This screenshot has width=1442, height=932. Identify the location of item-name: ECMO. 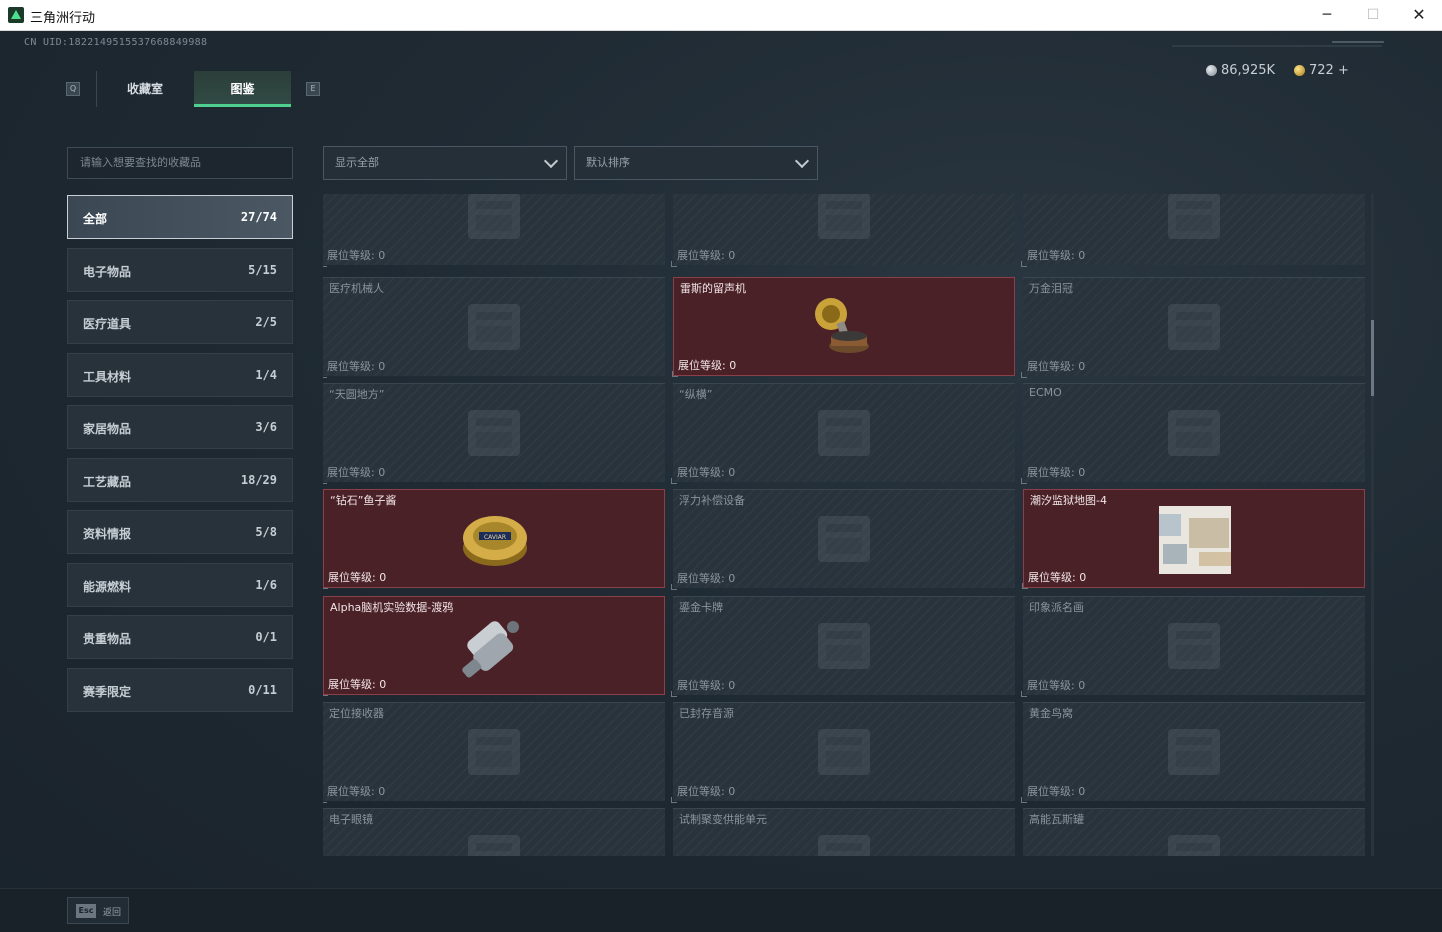
(1045, 392).